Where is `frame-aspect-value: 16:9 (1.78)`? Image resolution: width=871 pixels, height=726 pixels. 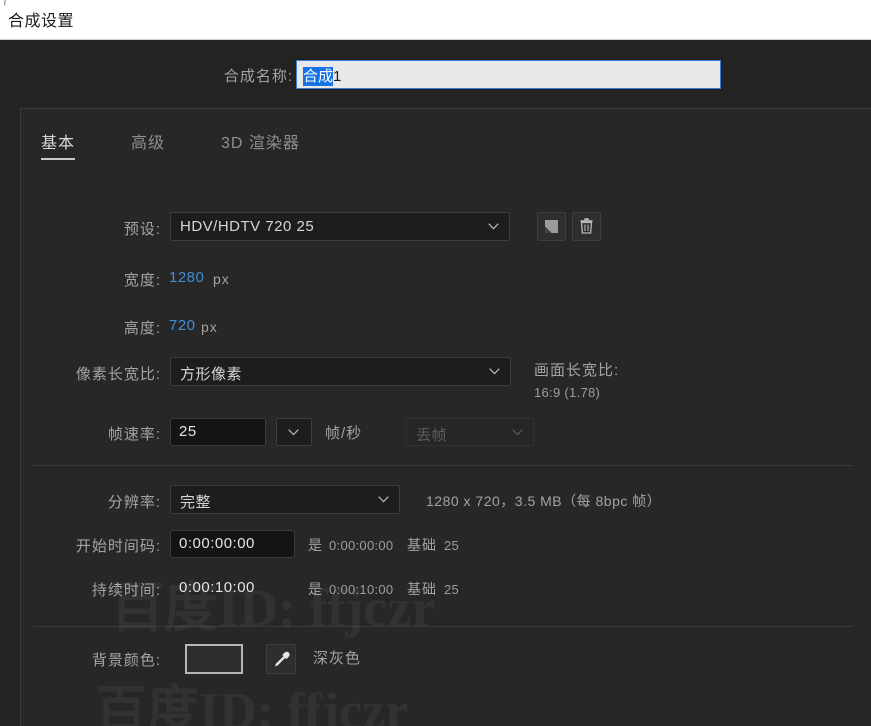 frame-aspect-value: 16:9 (1.78) is located at coordinates (567, 392).